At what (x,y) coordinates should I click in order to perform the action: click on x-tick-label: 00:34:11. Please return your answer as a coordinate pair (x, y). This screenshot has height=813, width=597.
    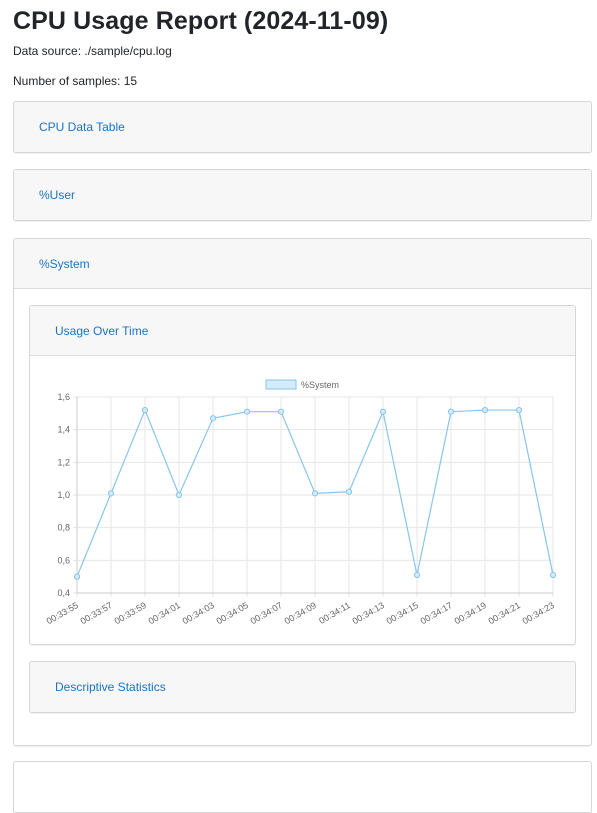
    Looking at the image, I should click on (334, 613).